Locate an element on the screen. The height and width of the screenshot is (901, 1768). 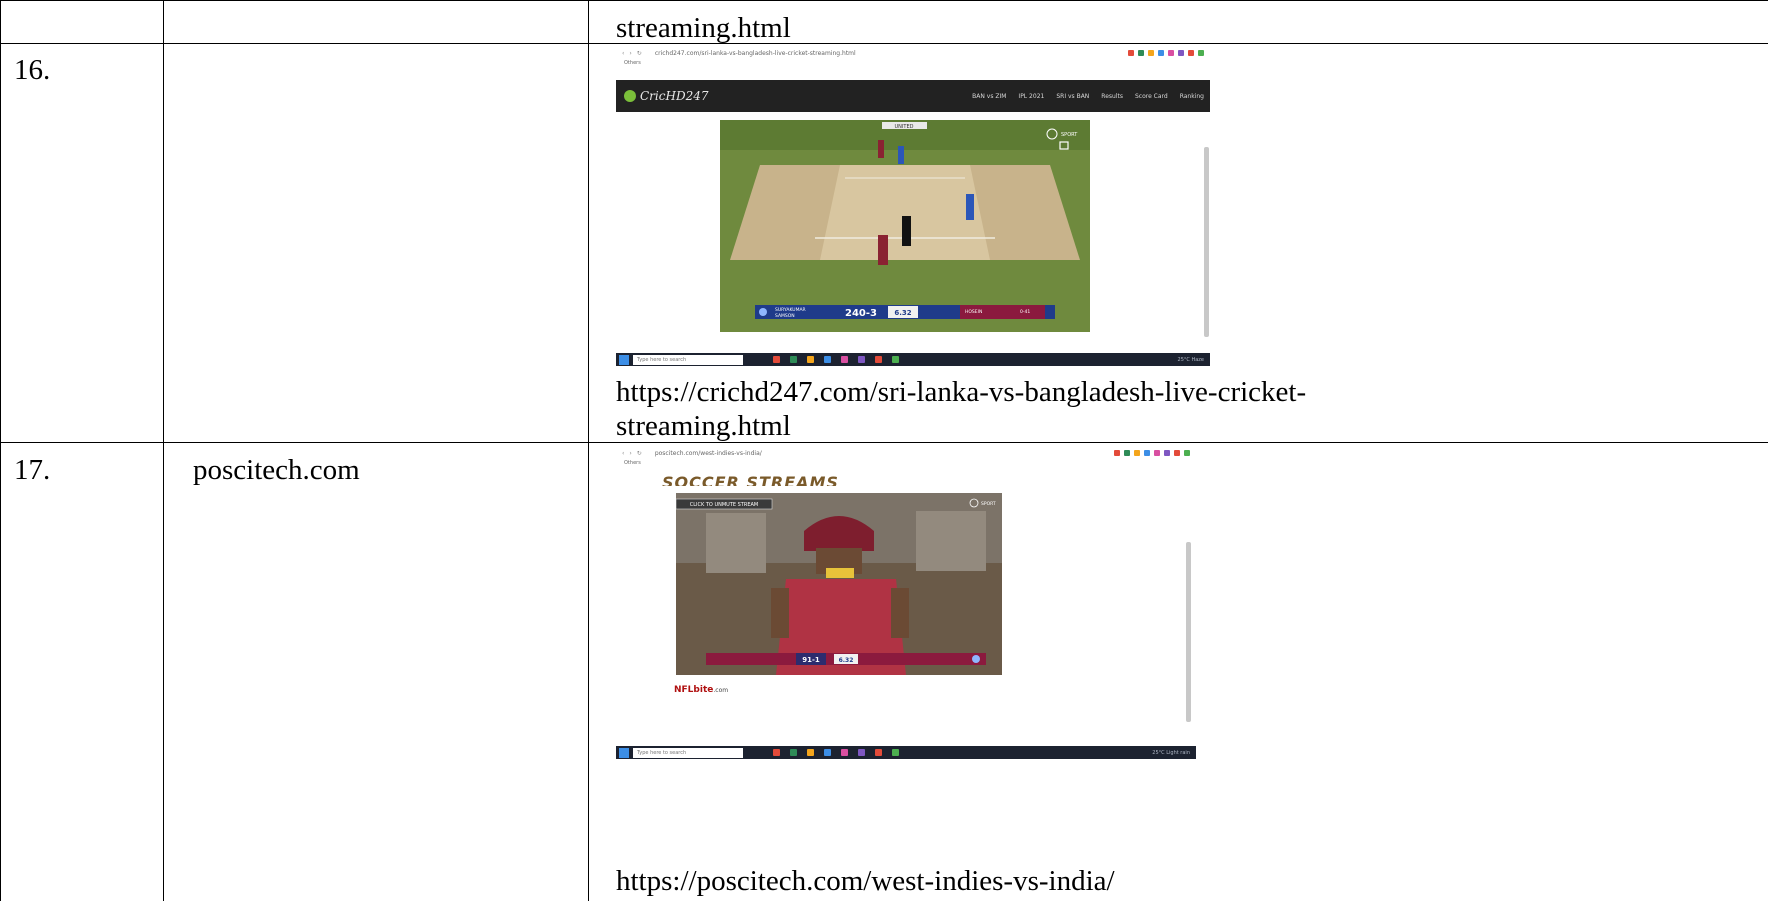
browser-address-bar: ‹›↻ poscitech.com/west-indies-vs-india/ is located at coordinates (906, 453).